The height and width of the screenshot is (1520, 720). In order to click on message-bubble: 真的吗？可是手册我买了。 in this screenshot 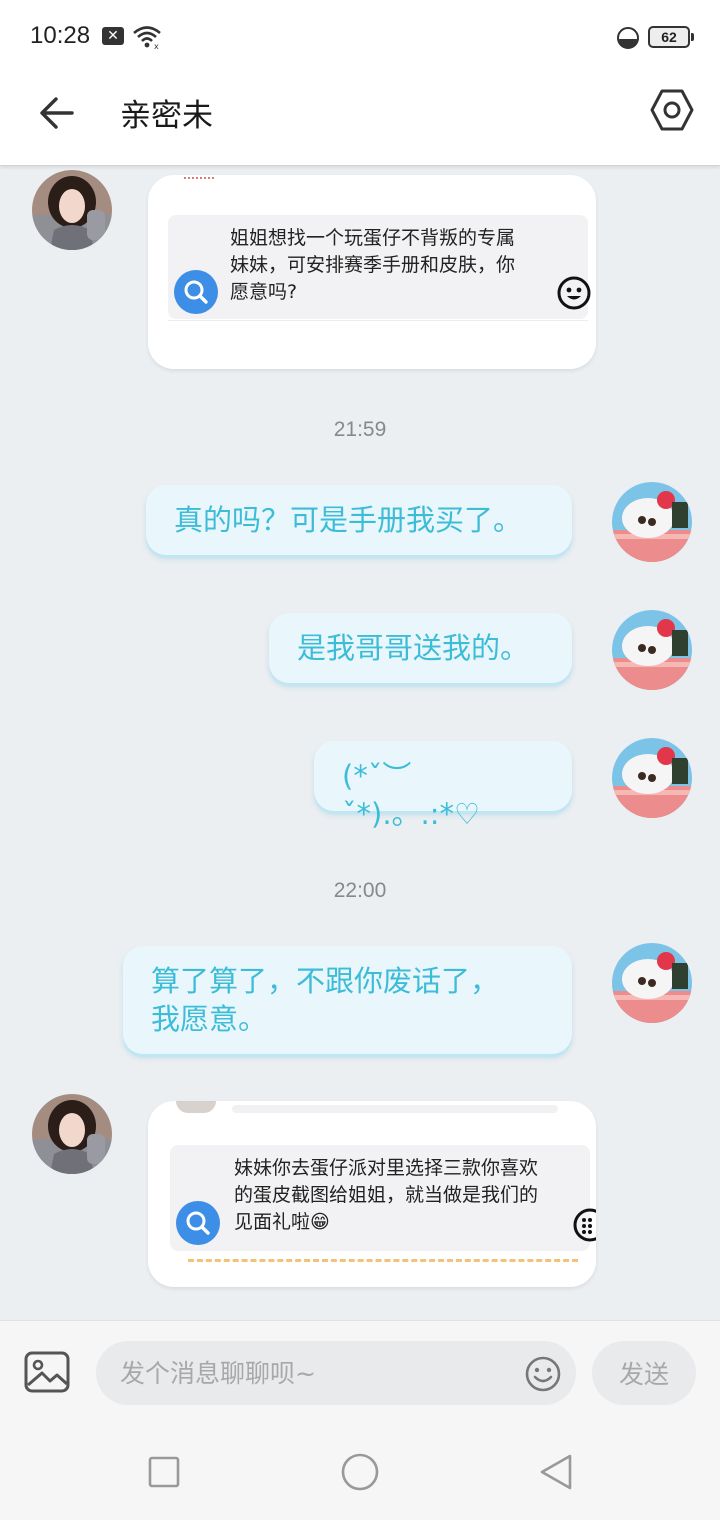, I will do `click(359, 520)`.